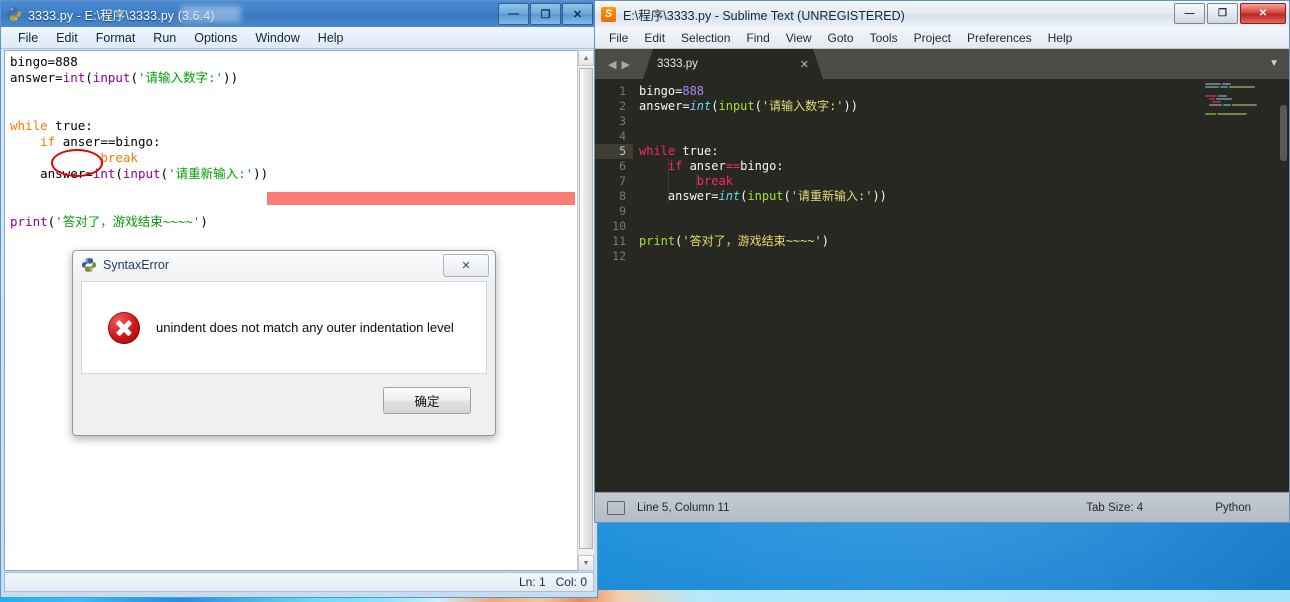 This screenshot has height=602, width=1290. Describe the element at coordinates (427, 400) in the screenshot. I see `dialog-ok-button: 确定` at that location.